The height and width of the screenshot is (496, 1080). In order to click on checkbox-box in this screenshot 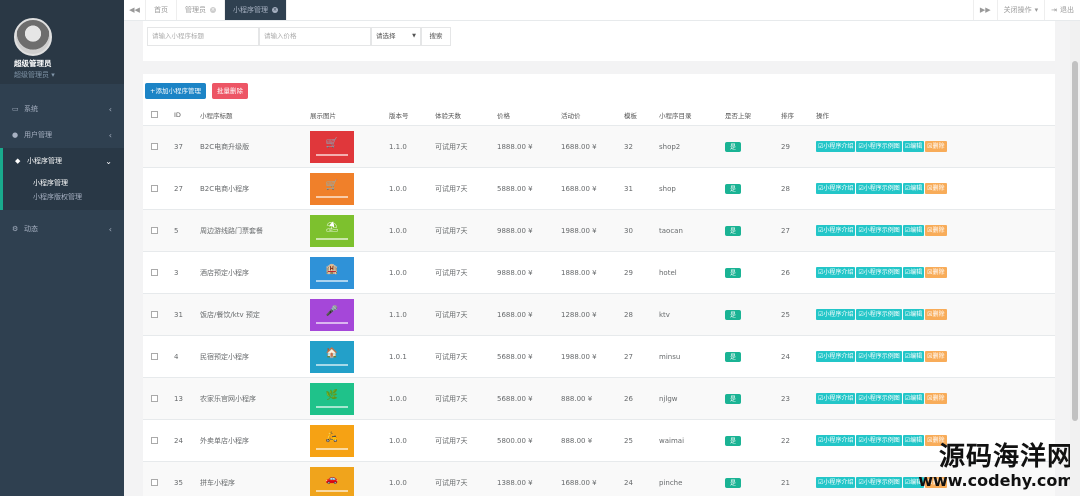, I will do `click(154, 440)`.